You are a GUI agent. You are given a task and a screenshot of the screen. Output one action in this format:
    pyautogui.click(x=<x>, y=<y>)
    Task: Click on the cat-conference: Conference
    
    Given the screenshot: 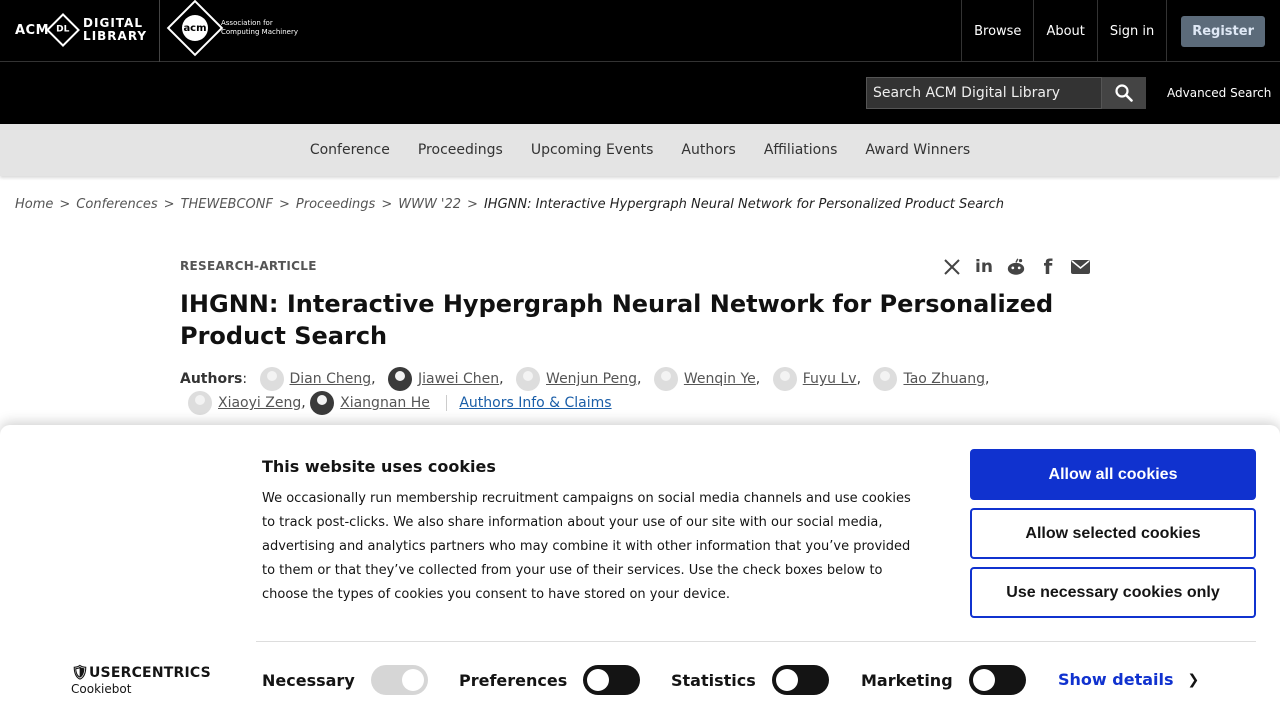 What is the action you would take?
    pyautogui.click(x=350, y=150)
    